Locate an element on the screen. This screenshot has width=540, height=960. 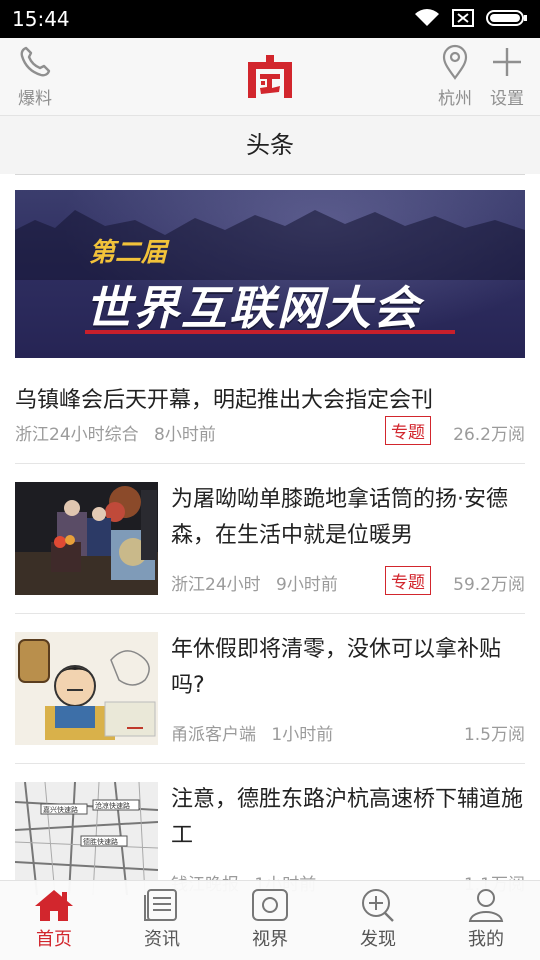
tab-video: 视界 is located at coordinates (270, 920).